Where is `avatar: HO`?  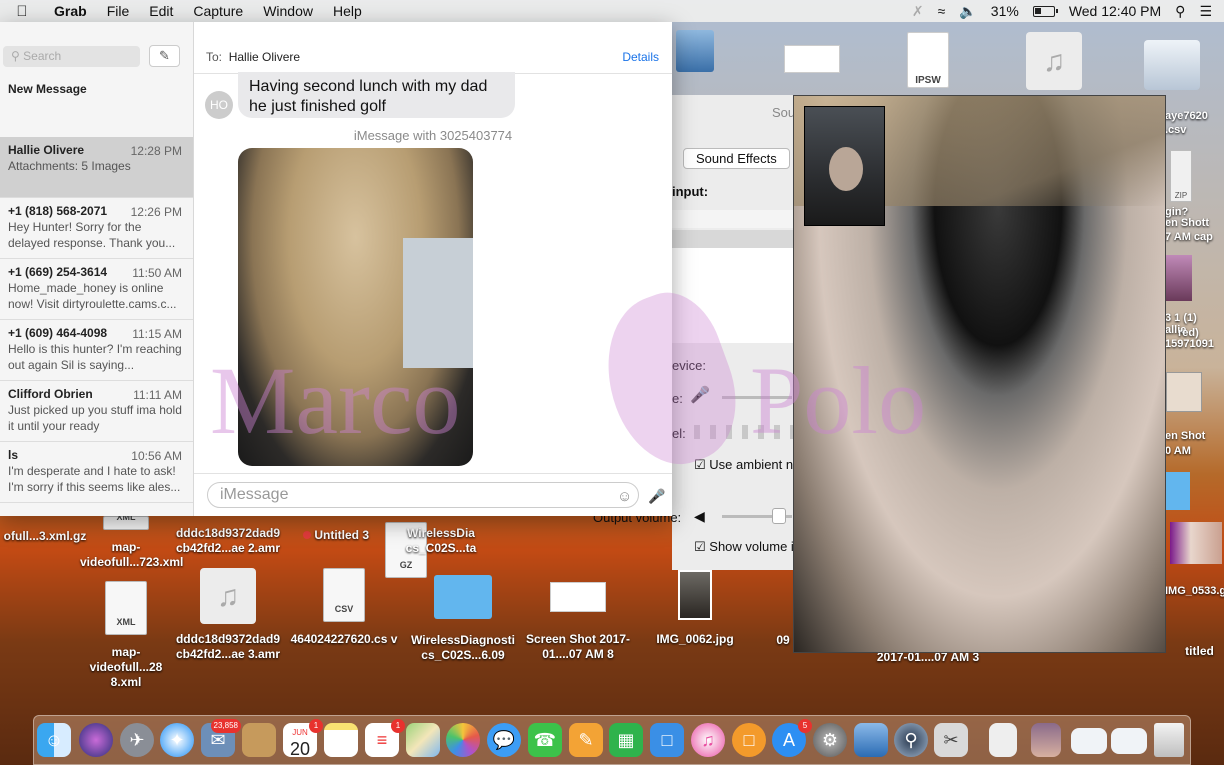 avatar: HO is located at coordinates (219, 105).